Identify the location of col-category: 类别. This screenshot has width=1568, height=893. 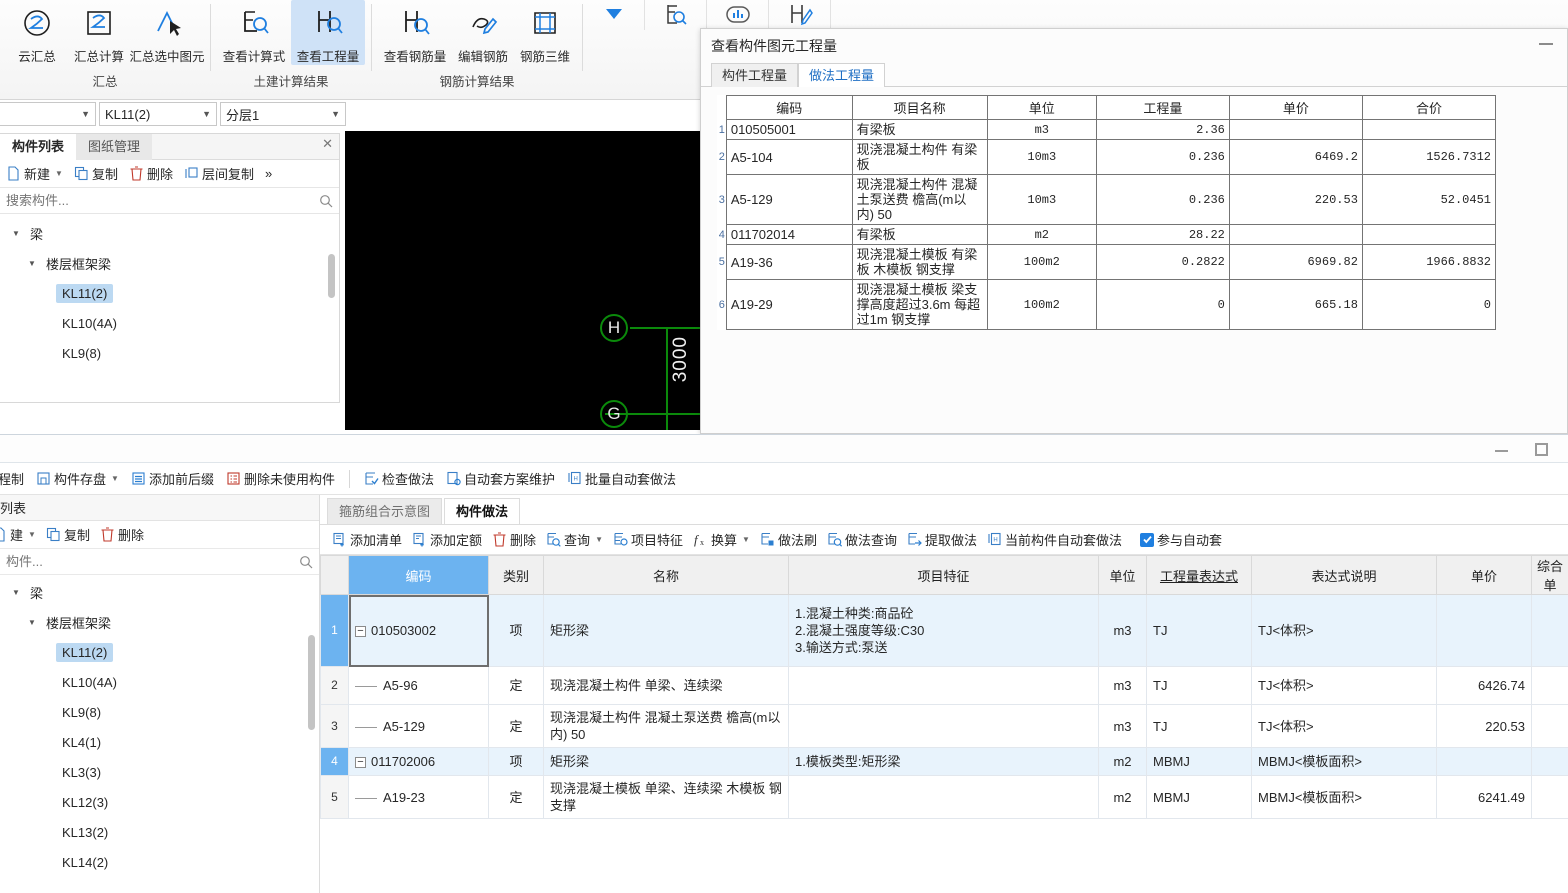
(516, 575).